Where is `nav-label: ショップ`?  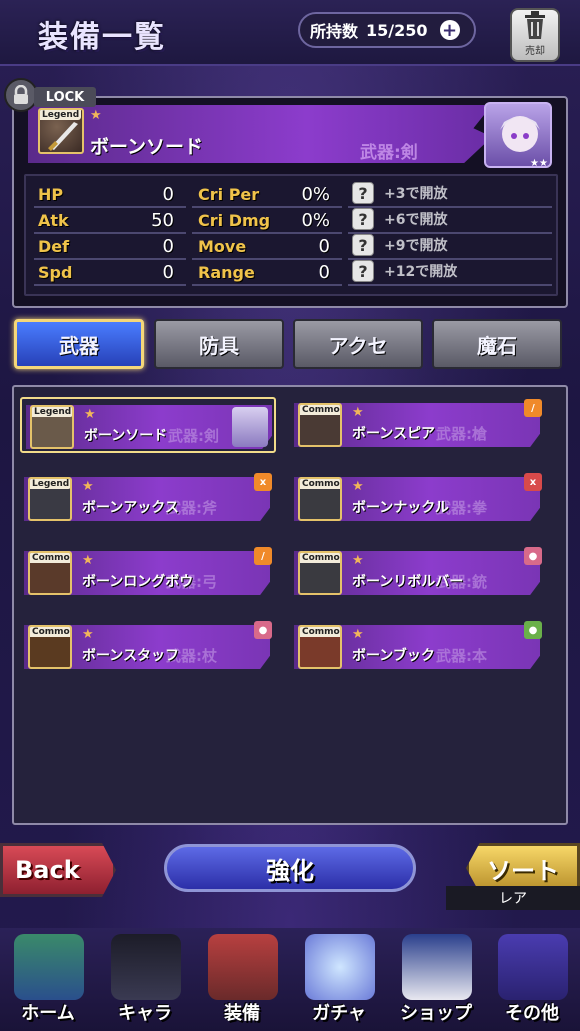
nav-label: ショップ is located at coordinates (436, 1013).